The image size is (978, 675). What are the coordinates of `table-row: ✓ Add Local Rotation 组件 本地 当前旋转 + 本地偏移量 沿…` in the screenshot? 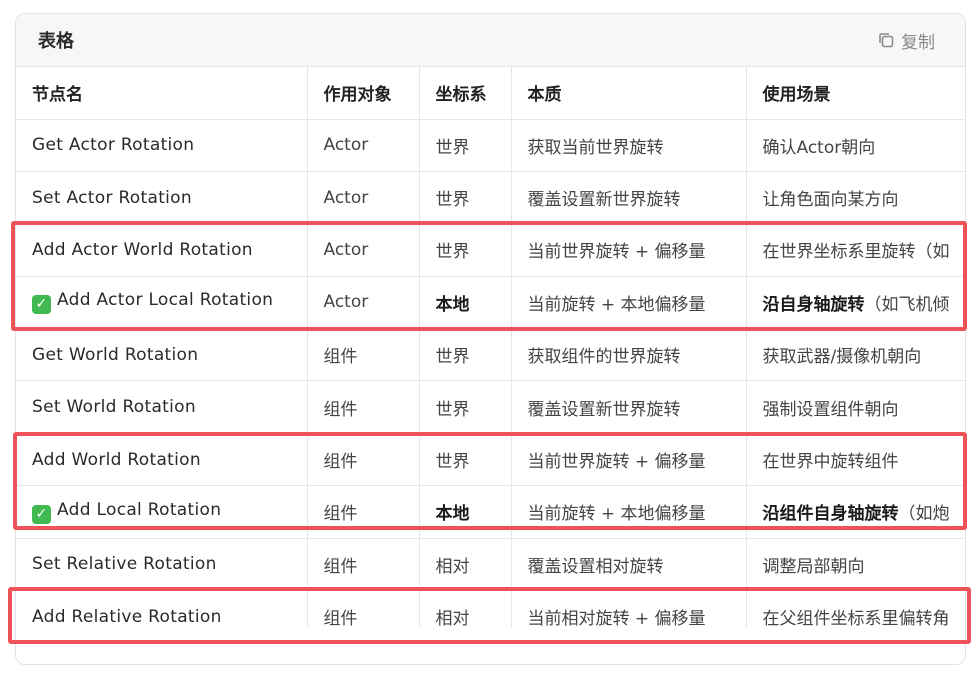 It's located at (490, 512).